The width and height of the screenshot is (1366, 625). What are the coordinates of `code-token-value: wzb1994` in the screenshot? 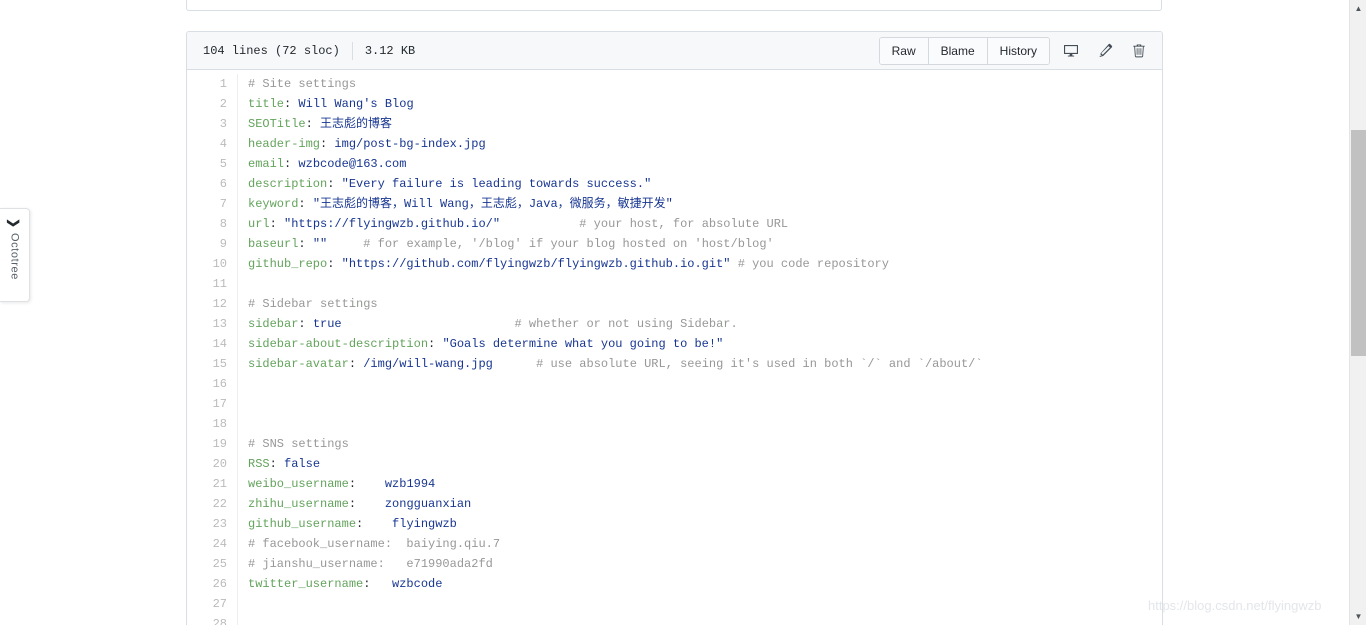 It's located at (410, 484).